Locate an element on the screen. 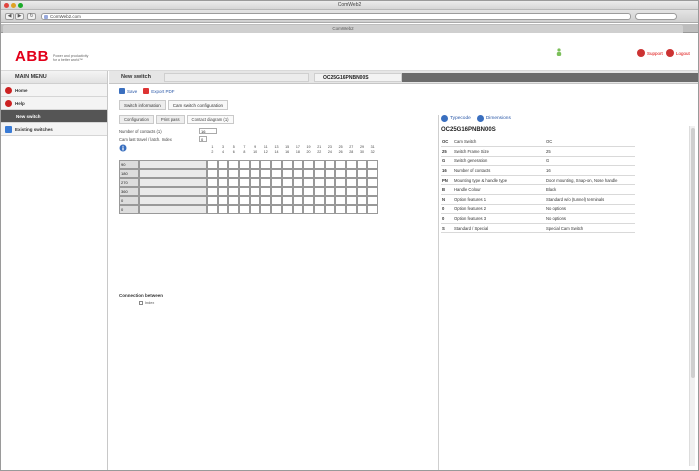  user-icon is located at coordinates (559, 52).